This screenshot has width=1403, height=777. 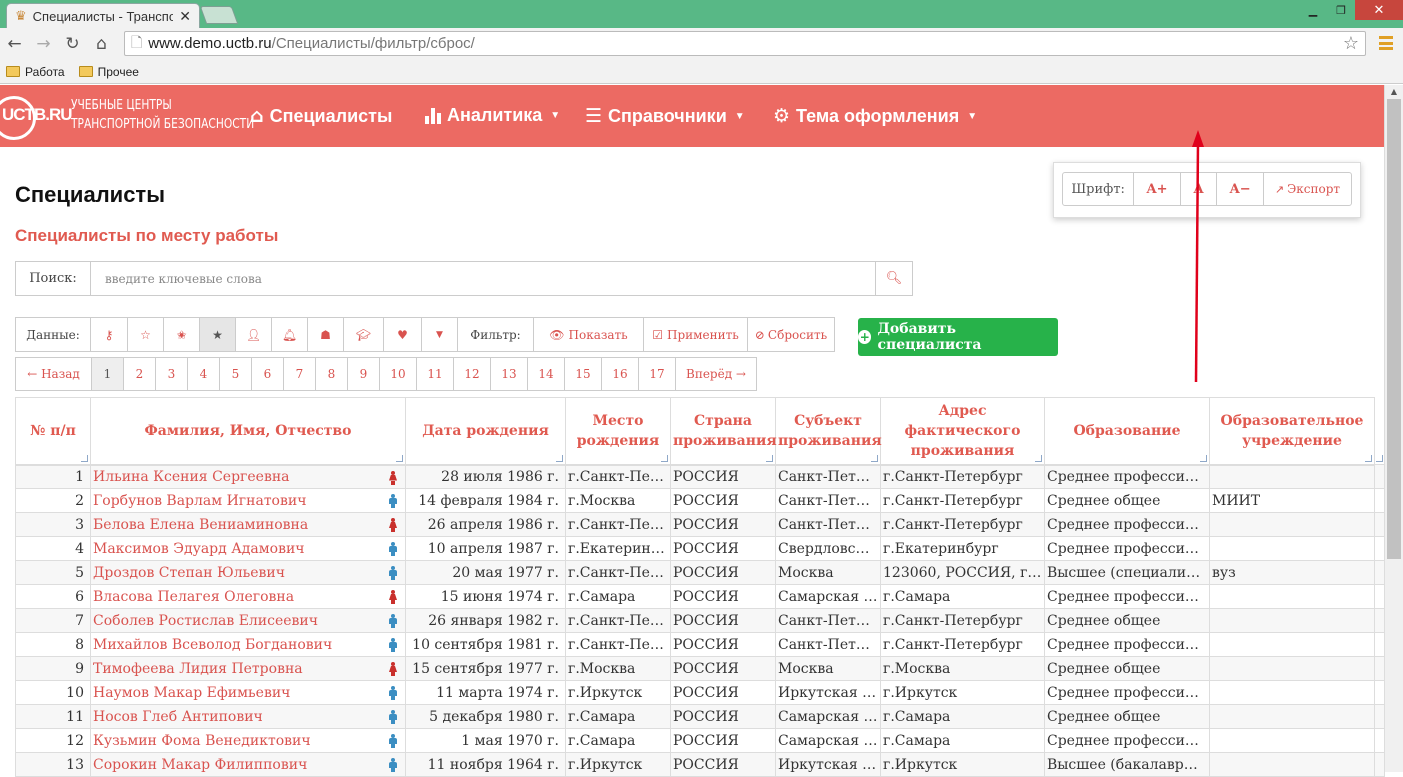 I want to click on bookmark-star-icon: ☆, so click(x=1351, y=43).